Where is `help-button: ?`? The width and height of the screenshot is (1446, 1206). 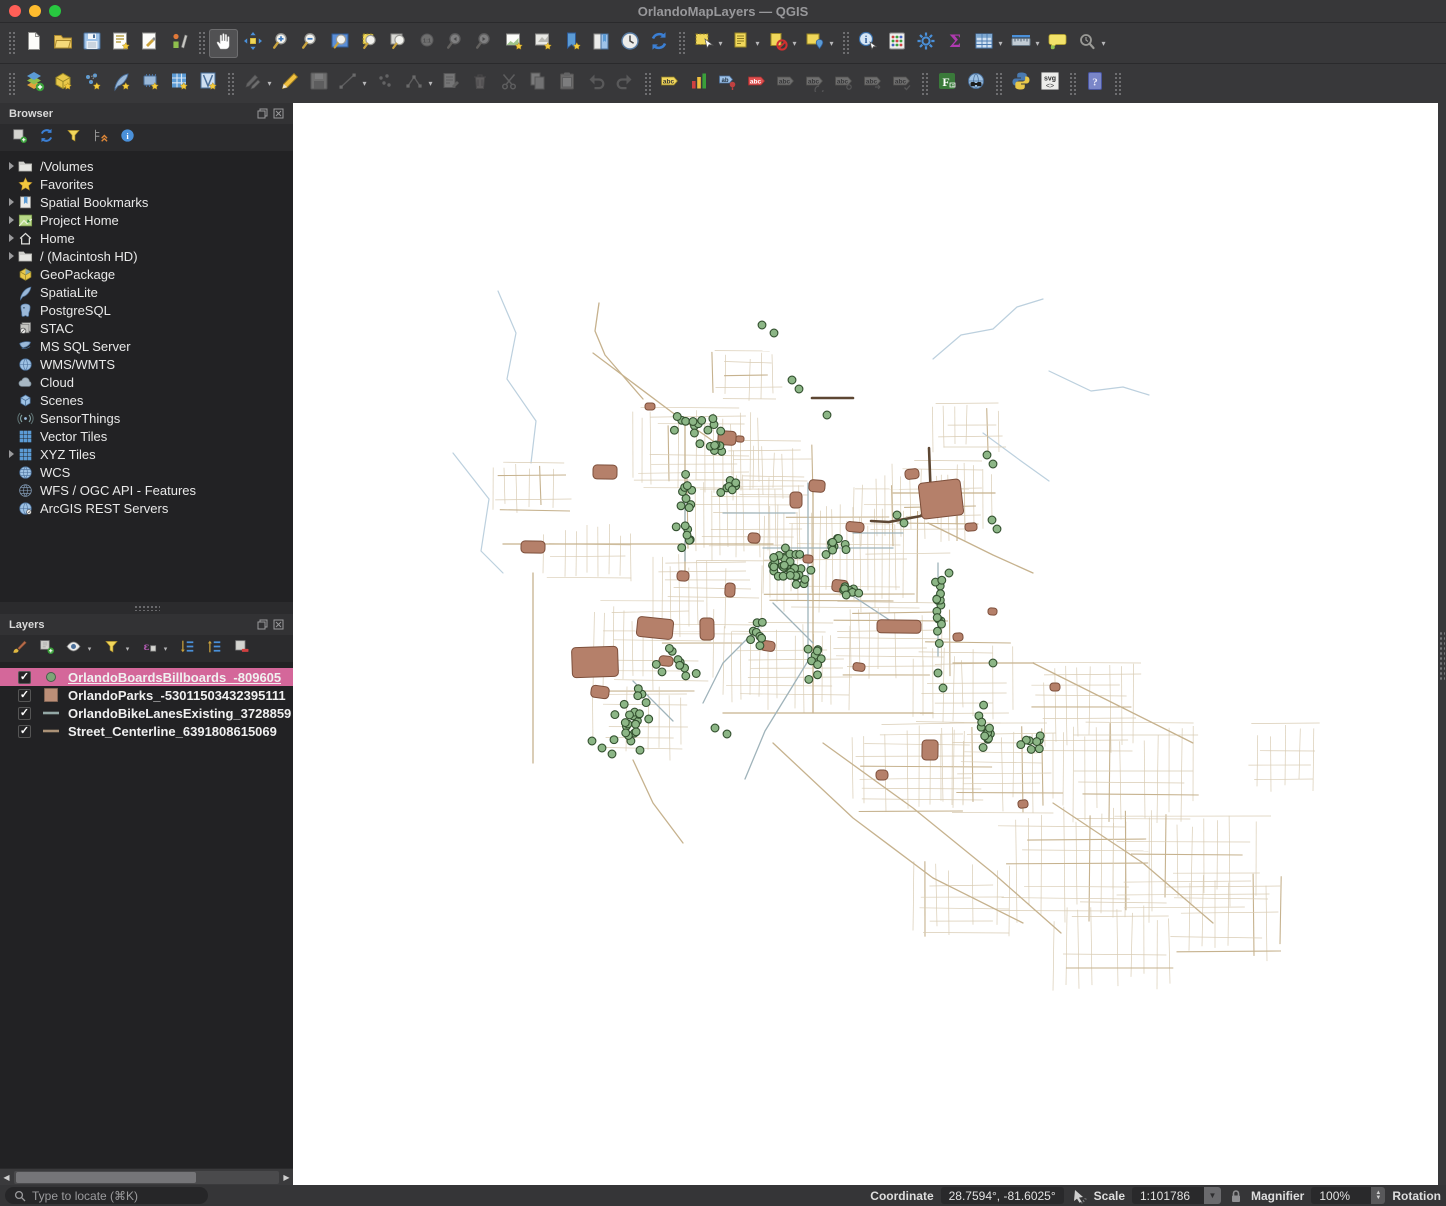
help-button: ? is located at coordinates (1094, 83).